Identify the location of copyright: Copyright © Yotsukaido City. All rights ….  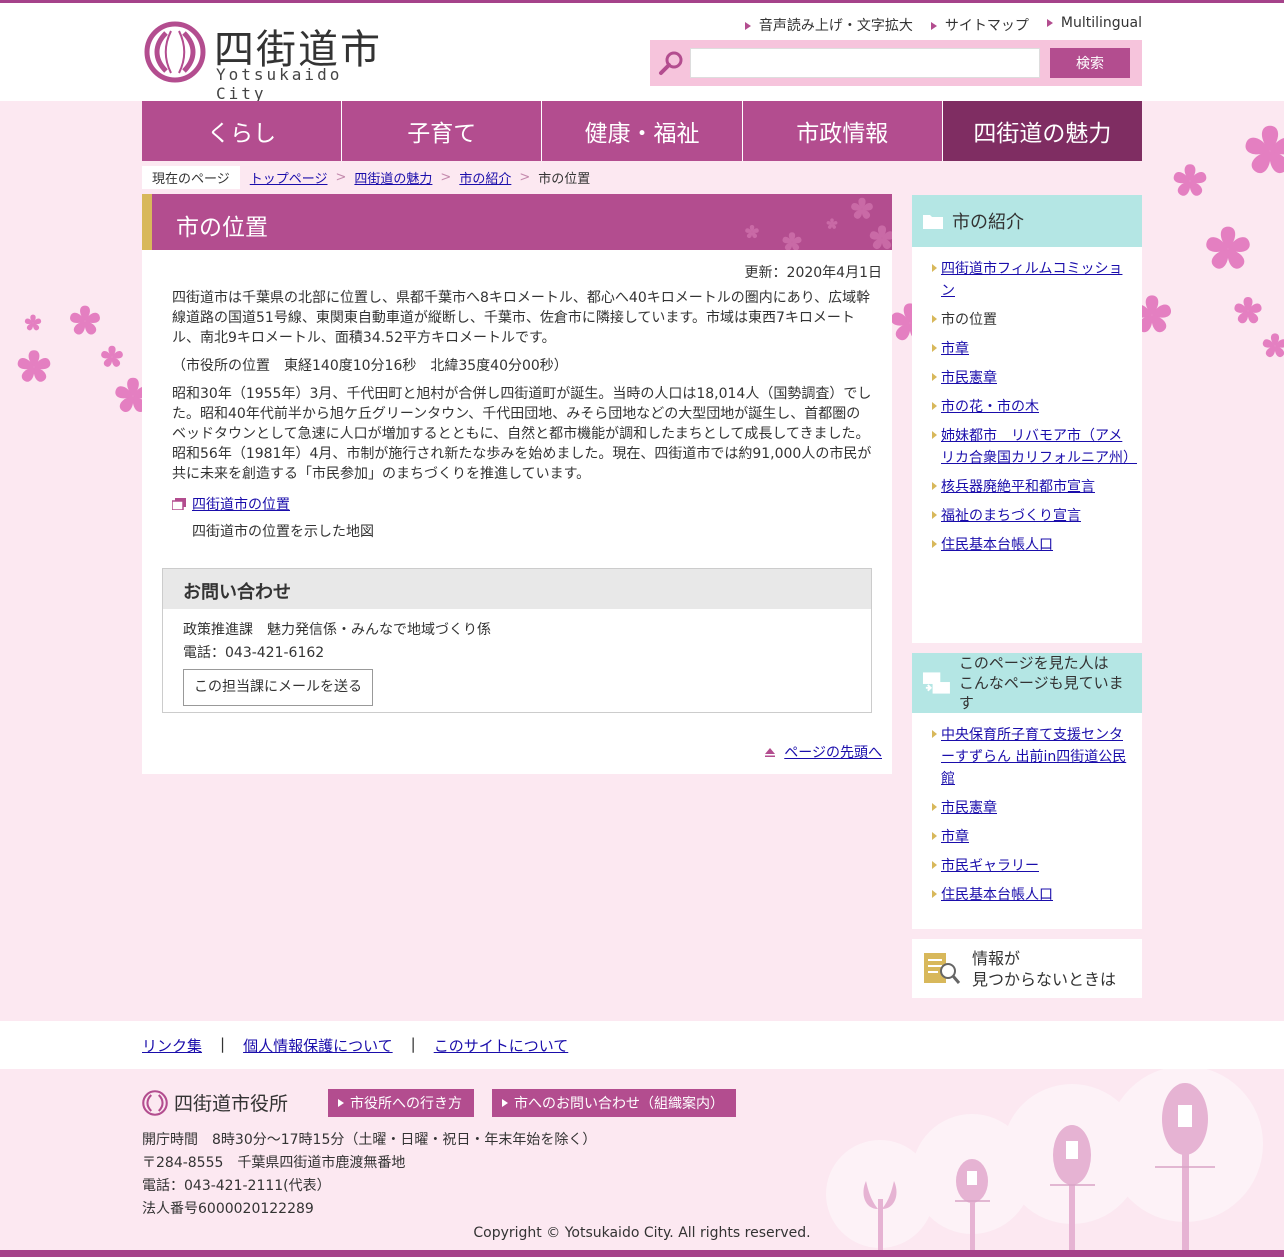
(642, 1233).